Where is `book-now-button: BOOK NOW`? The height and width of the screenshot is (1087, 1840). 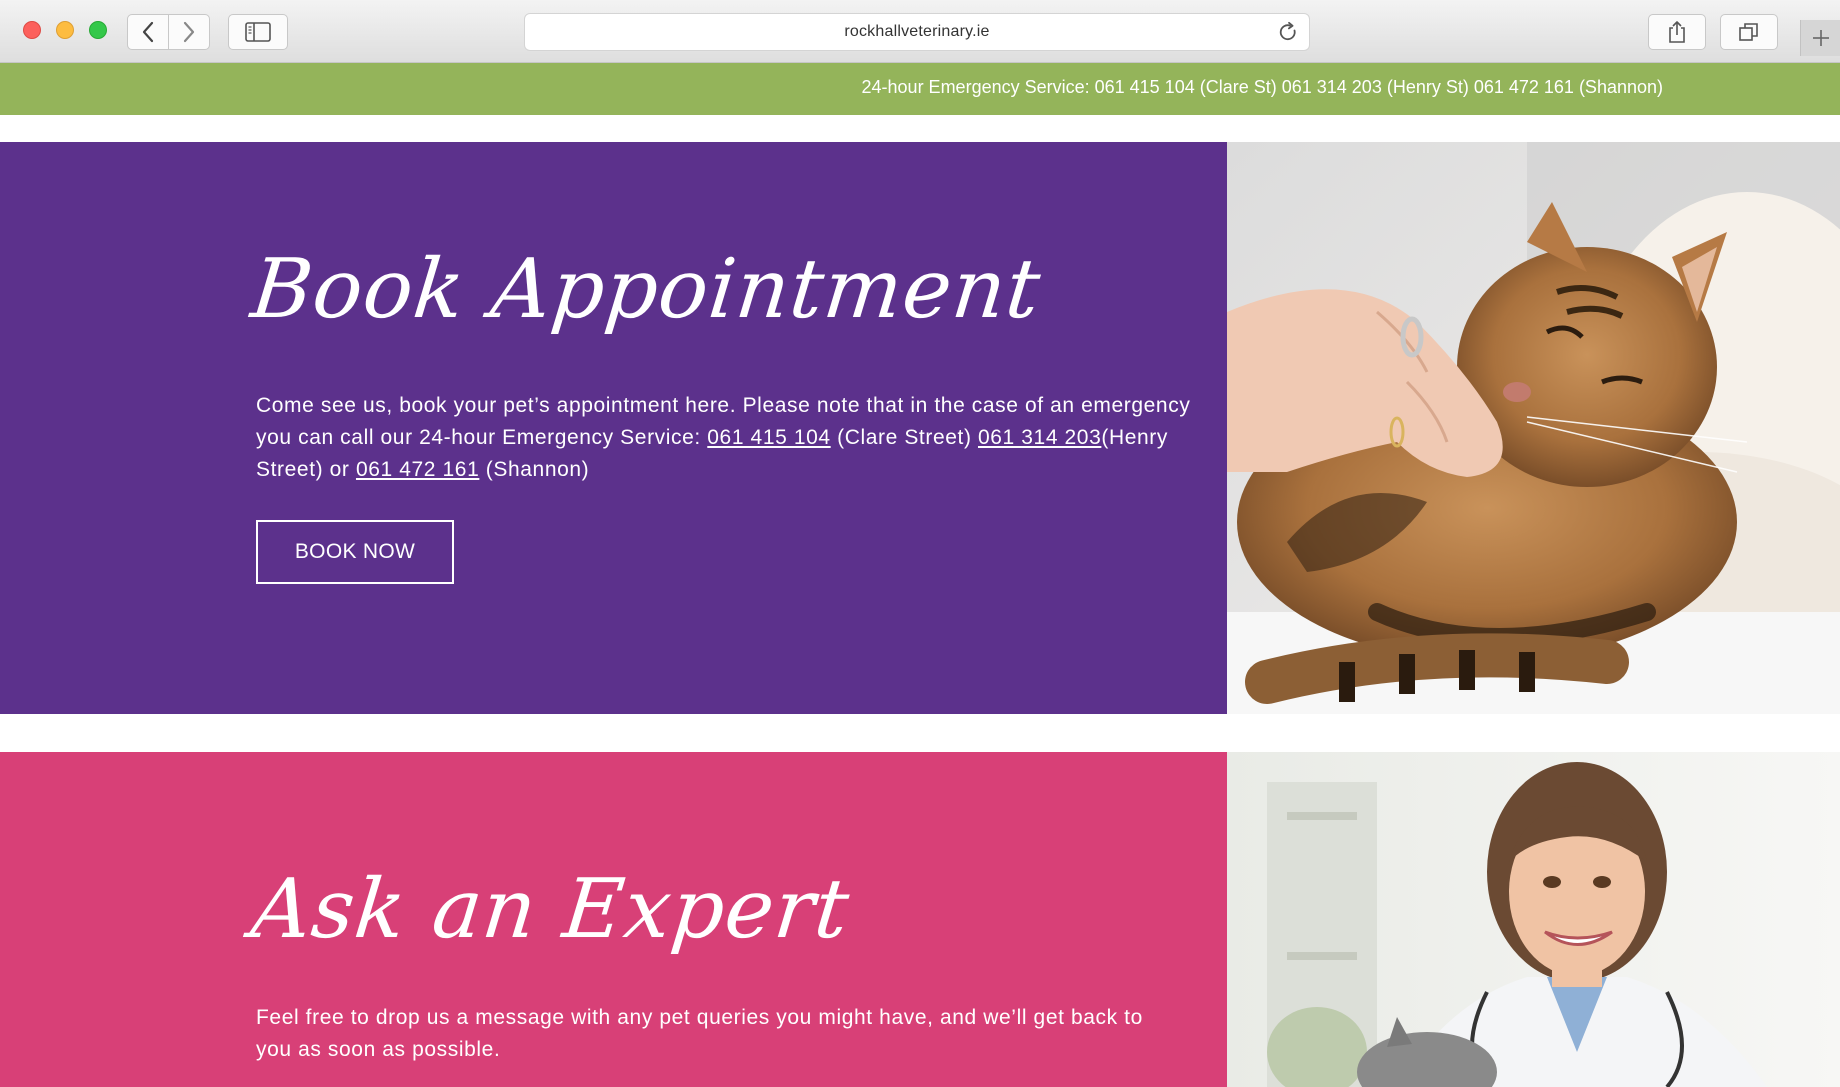
book-now-button: BOOK NOW is located at coordinates (355, 552).